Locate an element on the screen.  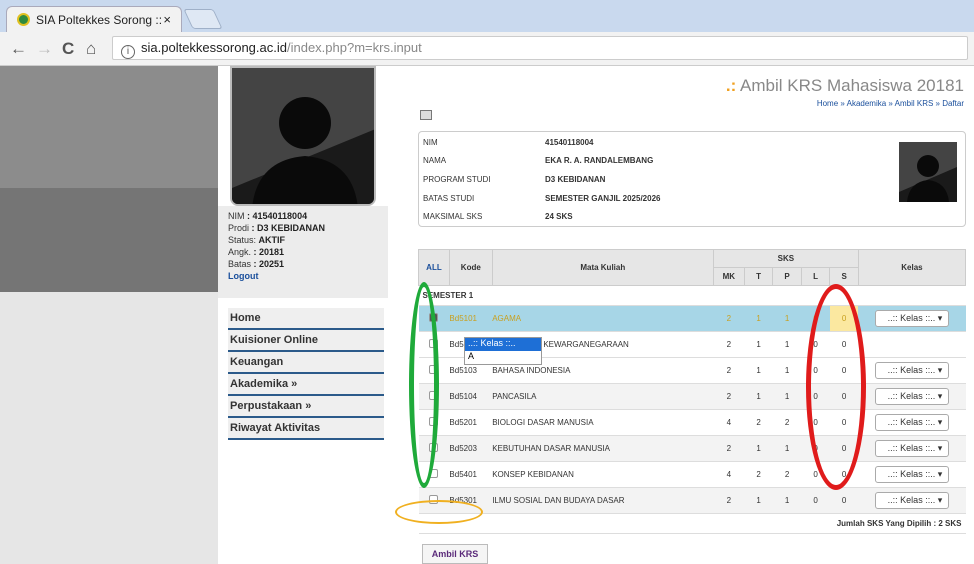
row-kode: Bd5203 is located at coordinates (471, 448).